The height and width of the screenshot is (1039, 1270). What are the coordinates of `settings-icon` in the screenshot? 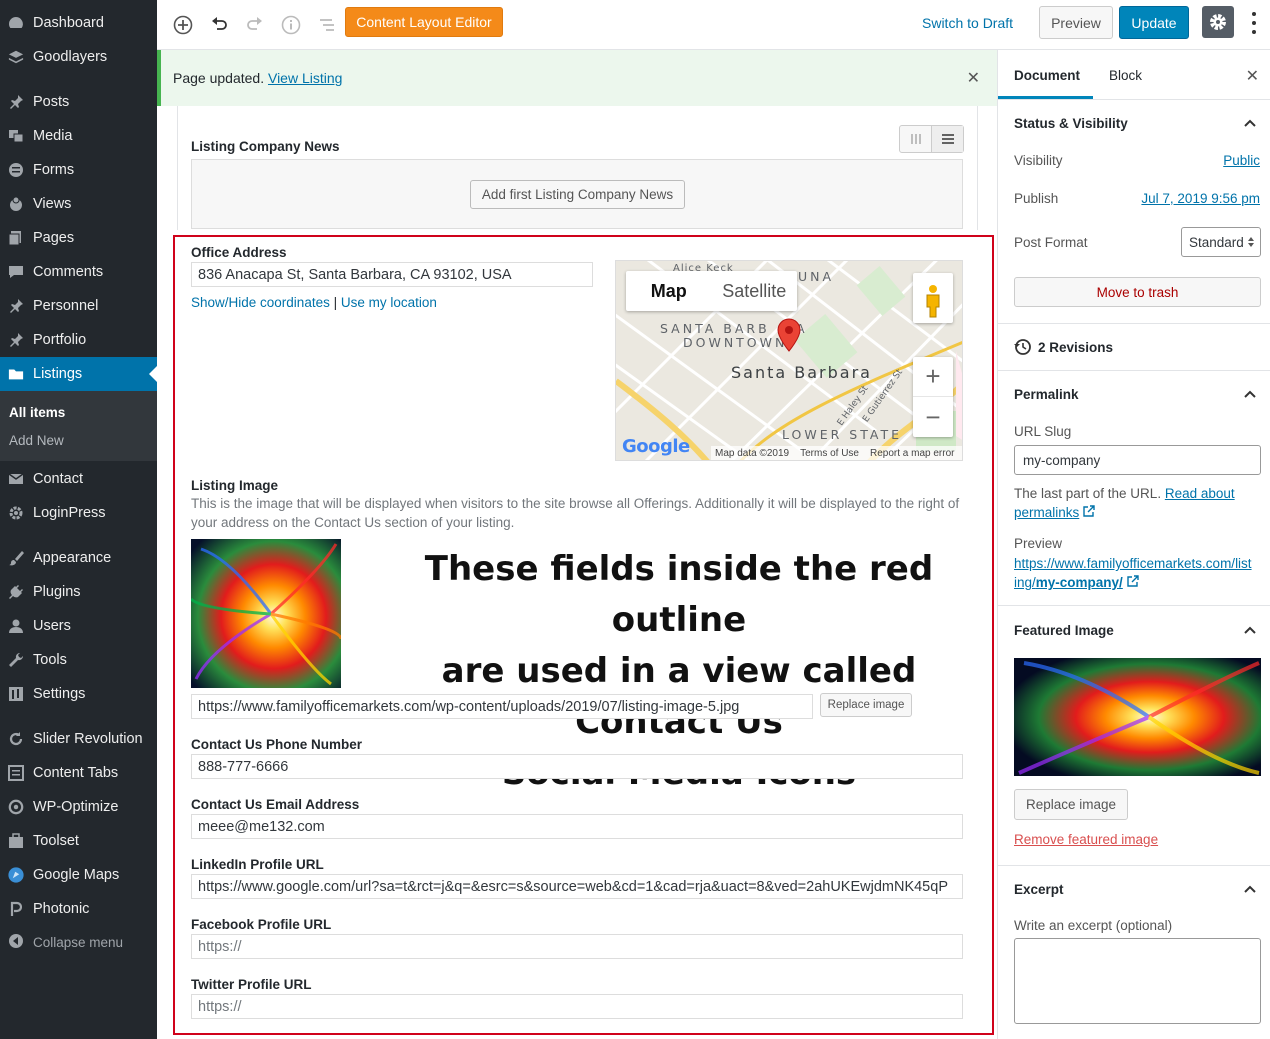 It's located at (16, 694).